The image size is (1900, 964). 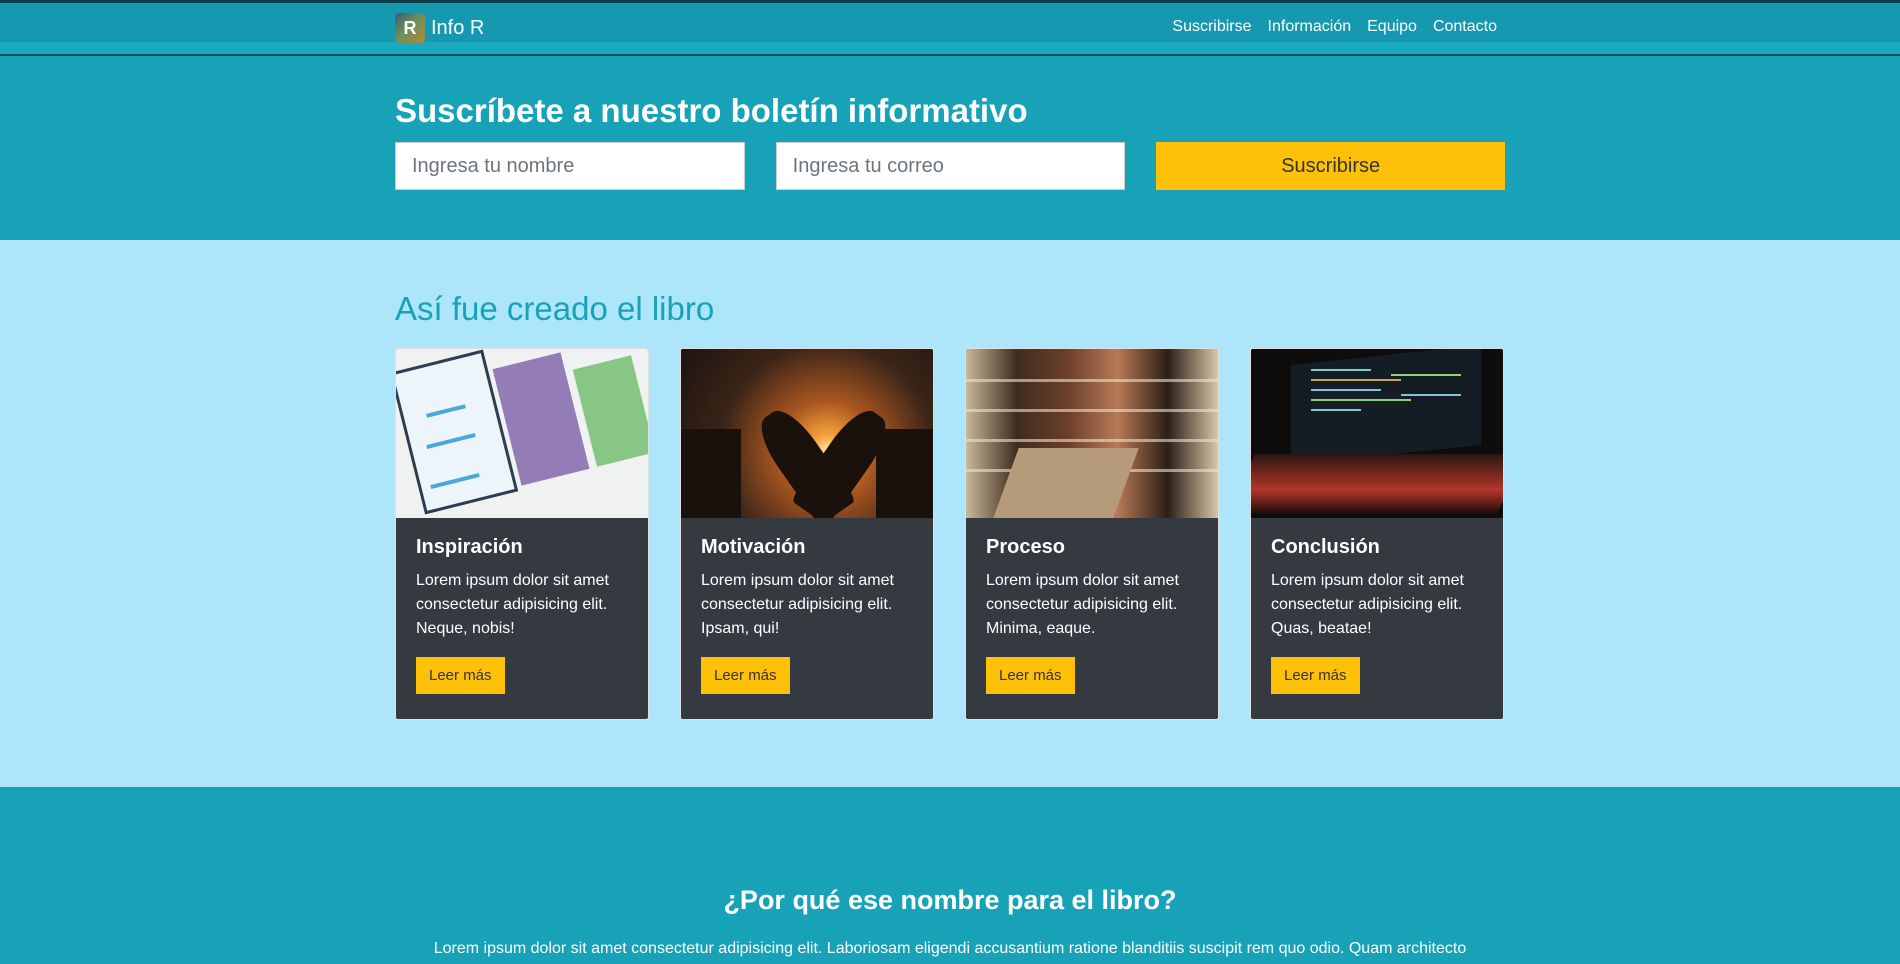 I want to click on card-image-laptop, so click(x=1377, y=433).